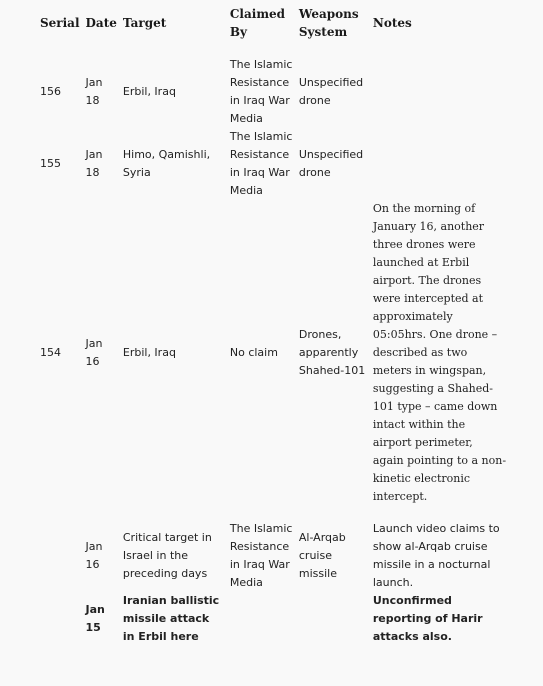 This screenshot has width=543, height=686. Describe the element at coordinates (95, 618) in the screenshot. I see `cell-date: Jan 15` at that location.